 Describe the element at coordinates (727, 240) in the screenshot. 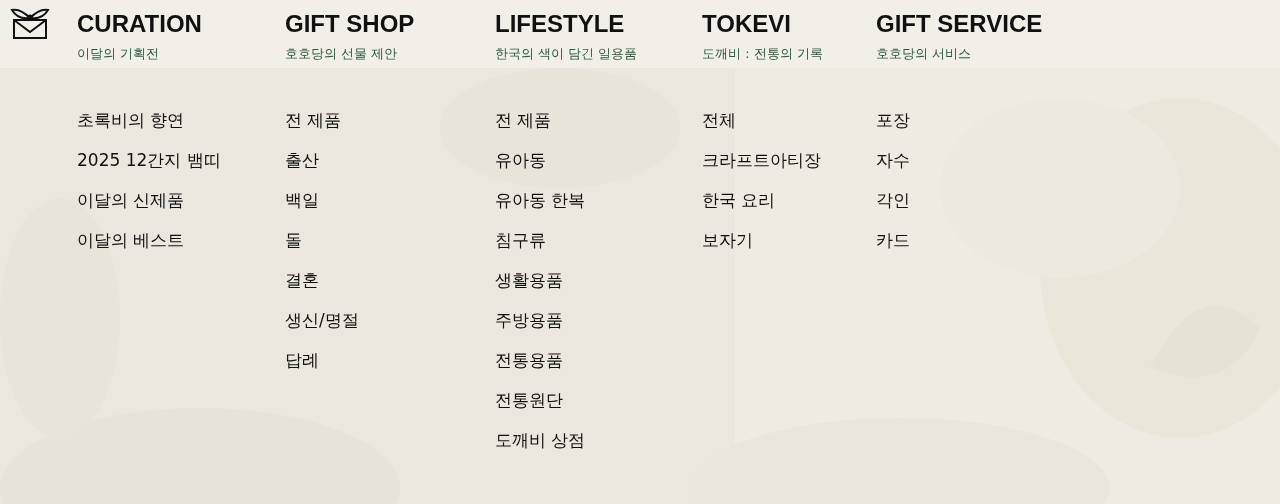

I see `menu-item: 보자기` at that location.